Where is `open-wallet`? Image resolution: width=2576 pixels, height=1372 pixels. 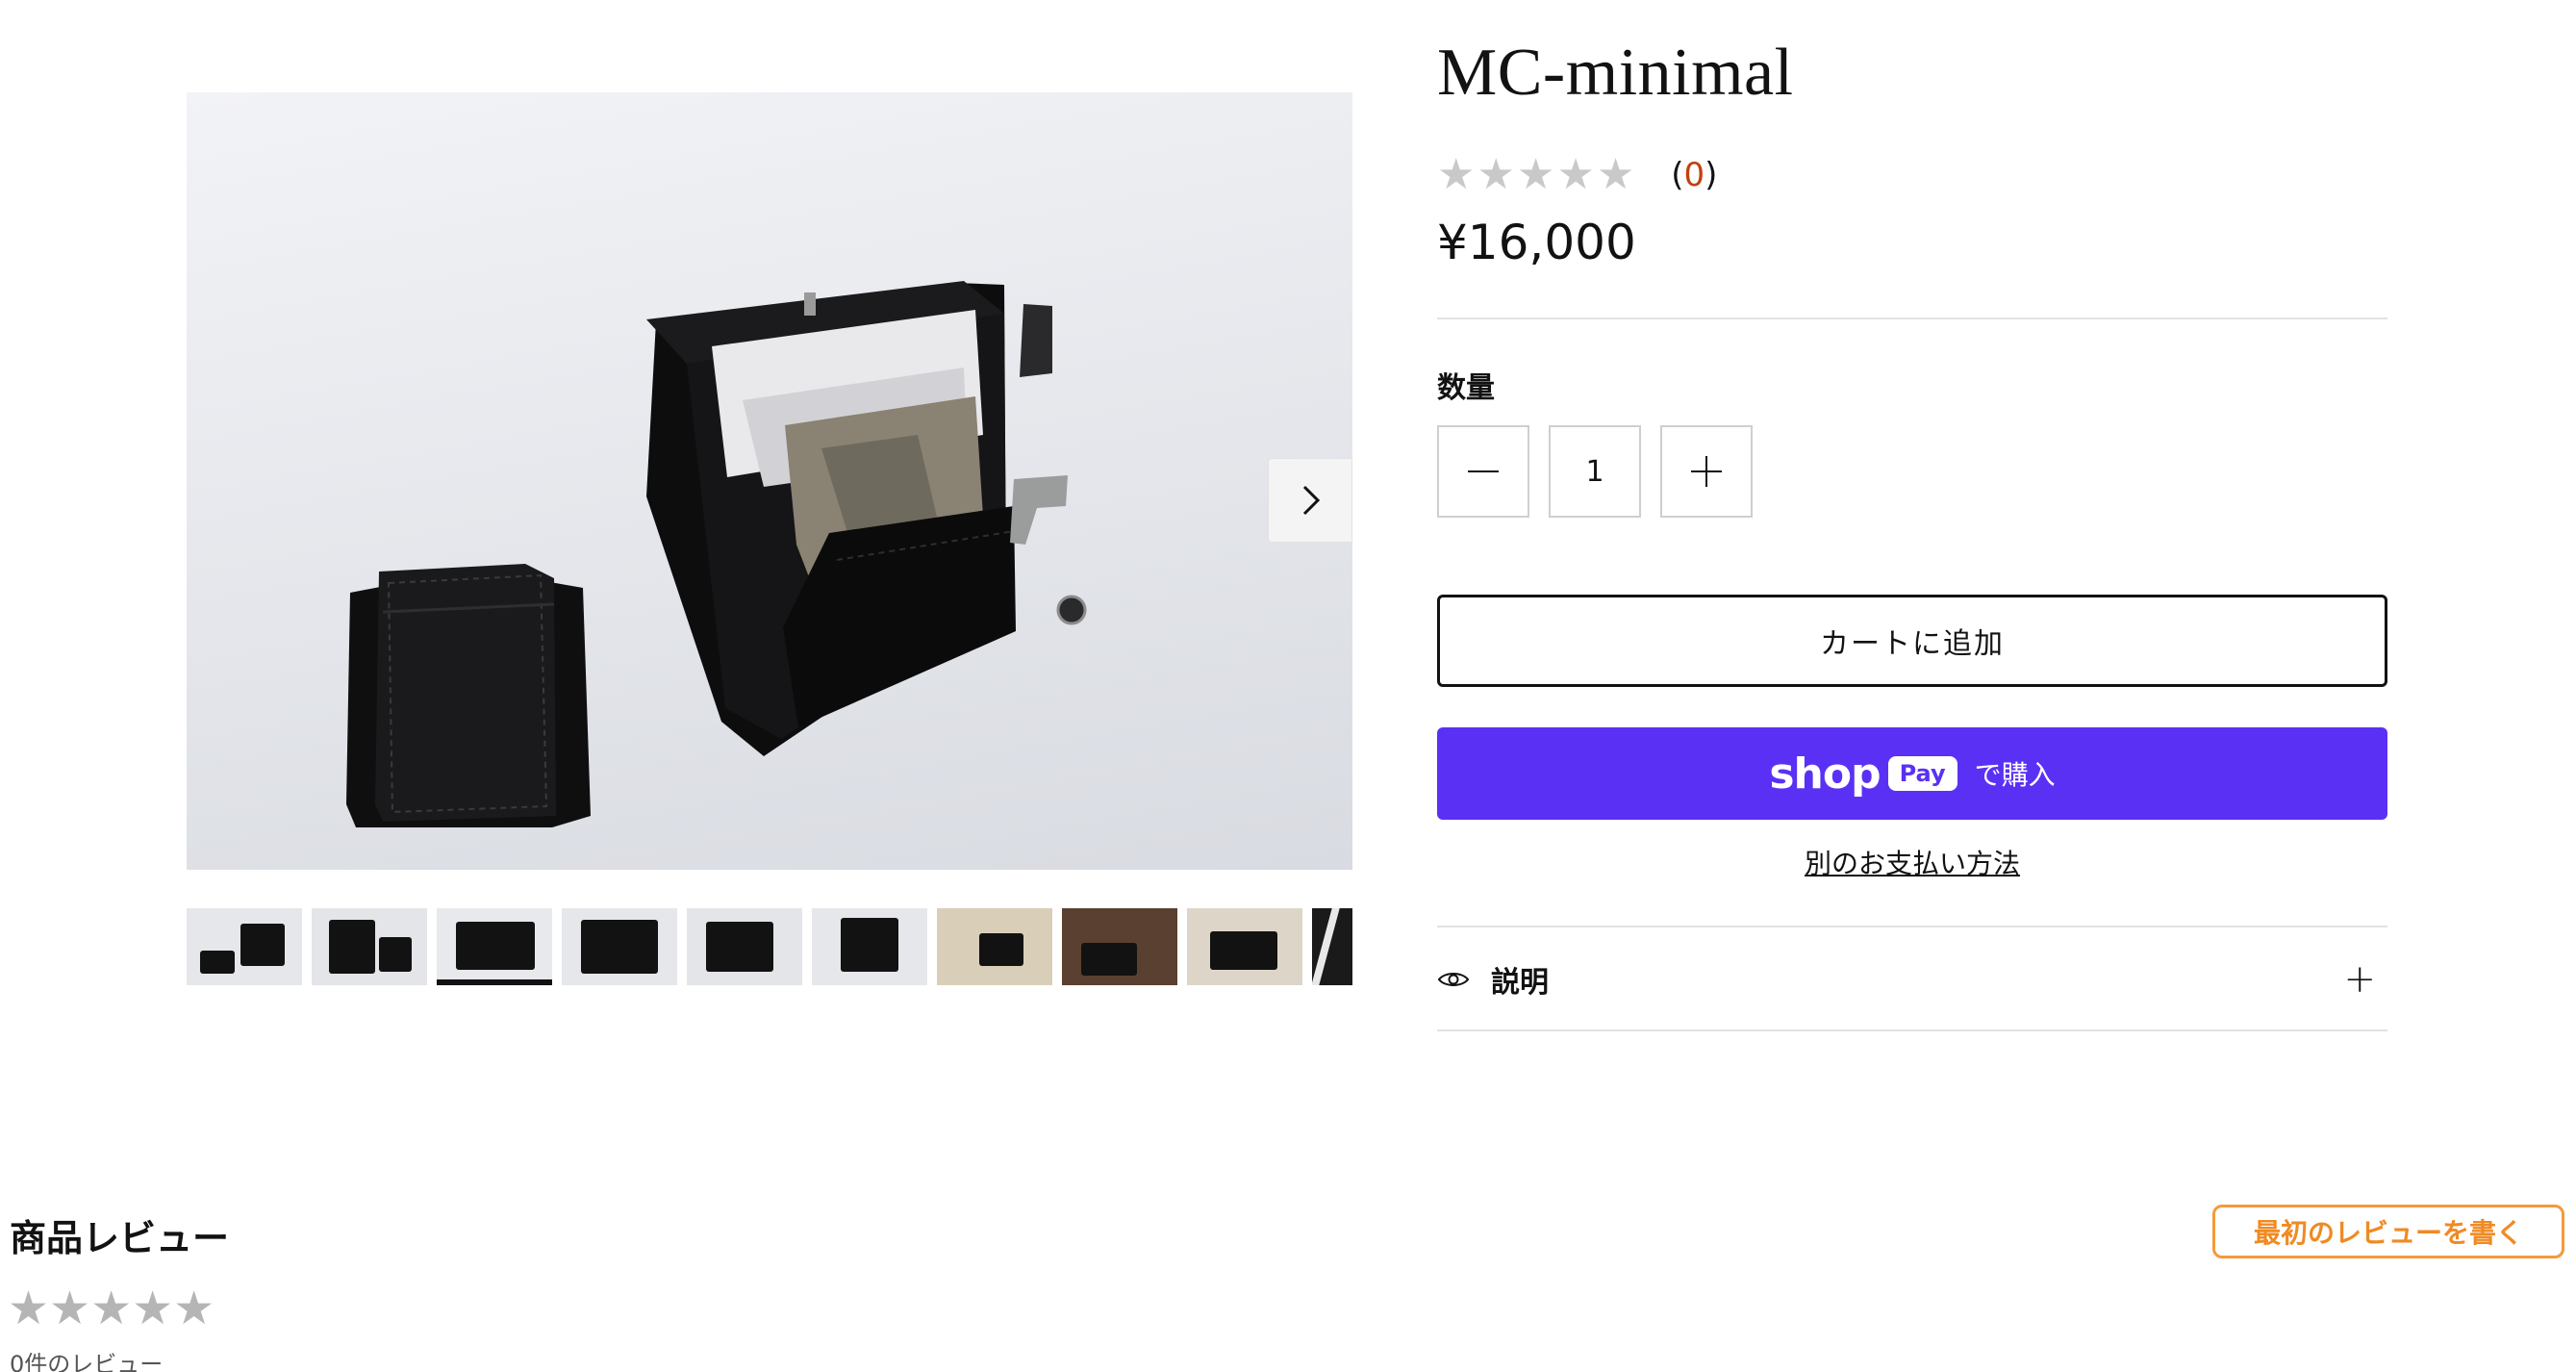
open-wallet is located at coordinates (867, 518).